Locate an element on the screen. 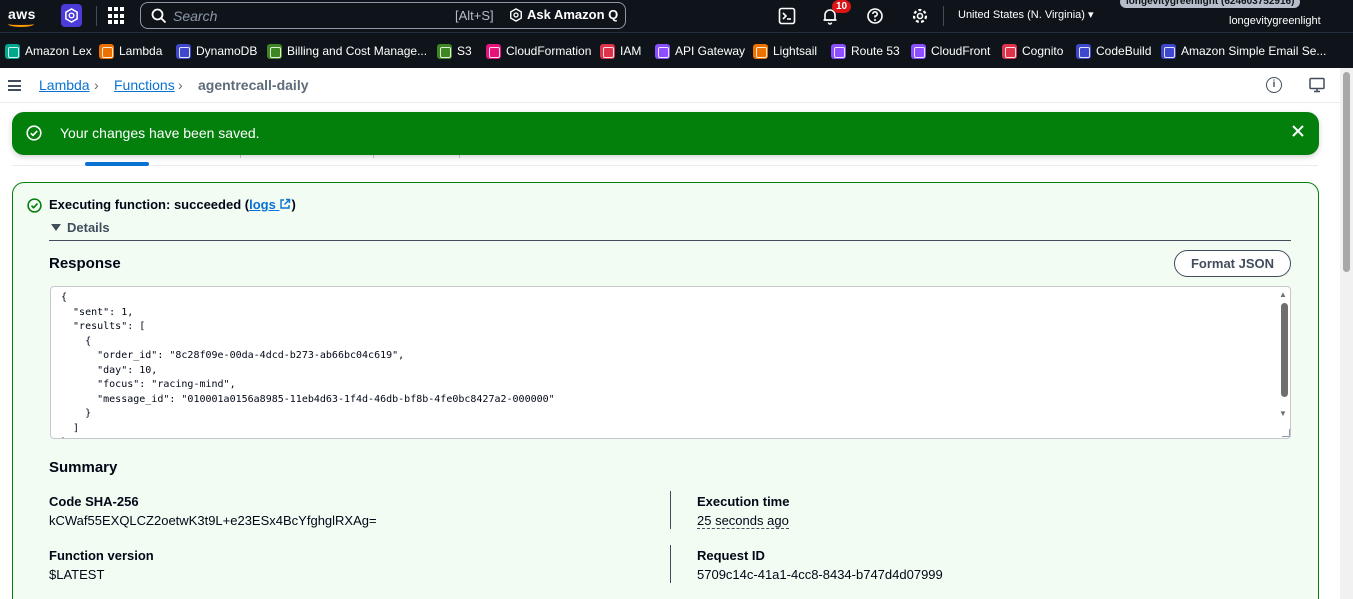 The width and height of the screenshot is (1353, 599). external-link-icon is located at coordinates (285, 203).